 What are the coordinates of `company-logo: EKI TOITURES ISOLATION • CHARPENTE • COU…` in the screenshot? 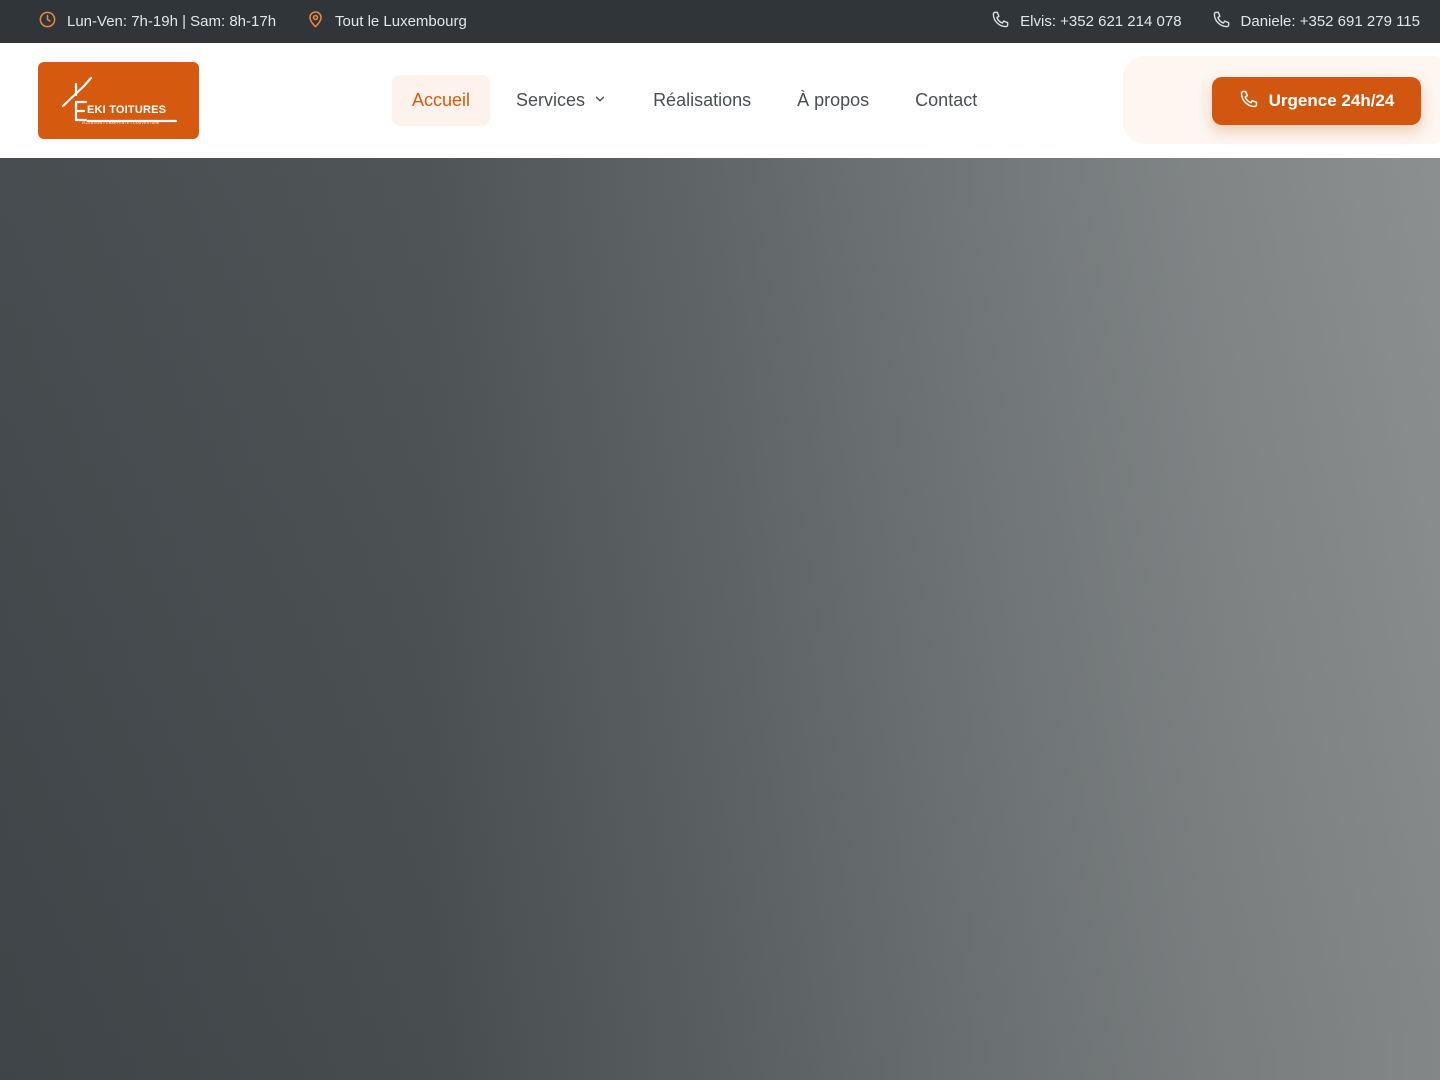 It's located at (118, 100).